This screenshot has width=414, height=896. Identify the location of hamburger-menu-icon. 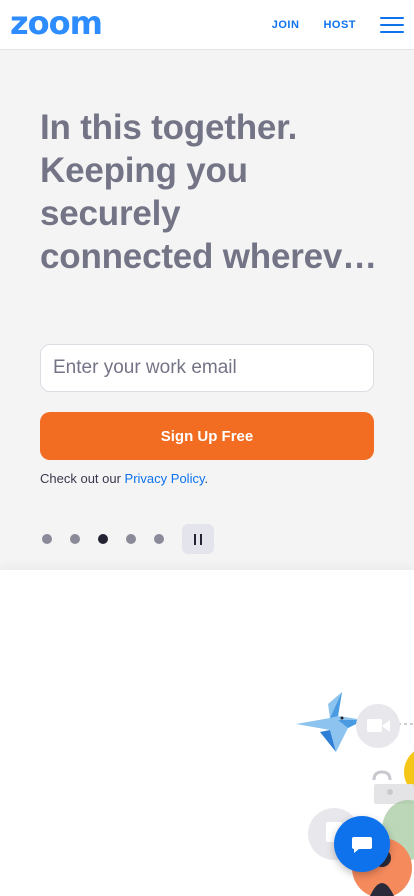
(392, 24).